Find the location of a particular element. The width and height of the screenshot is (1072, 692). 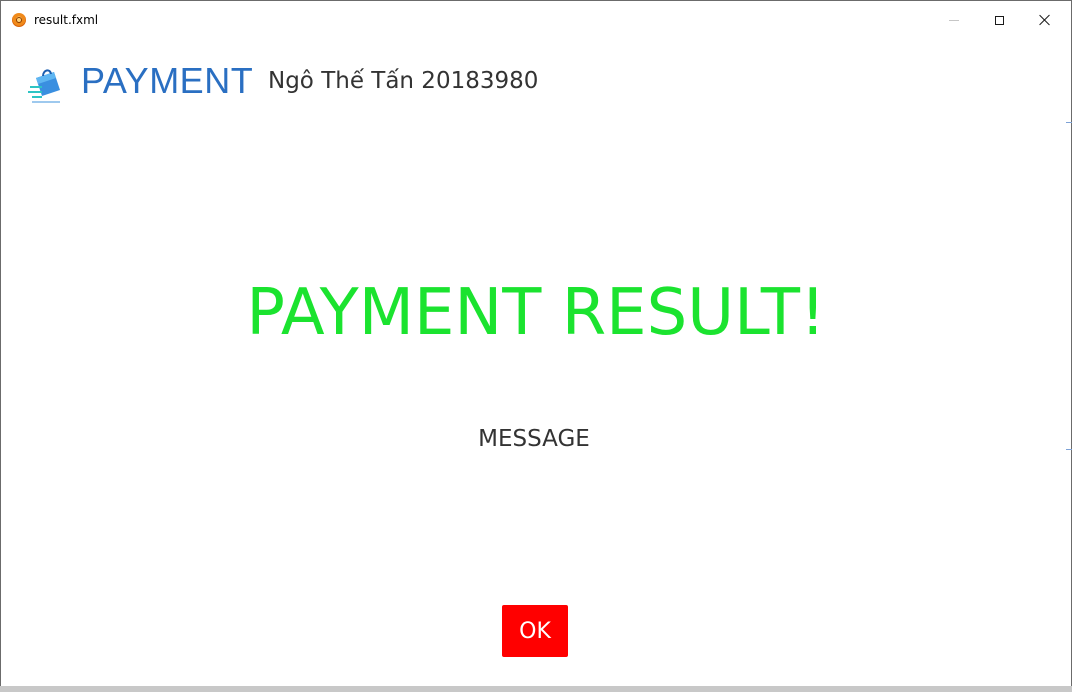

edge-divider is located at coordinates (1069, 122).